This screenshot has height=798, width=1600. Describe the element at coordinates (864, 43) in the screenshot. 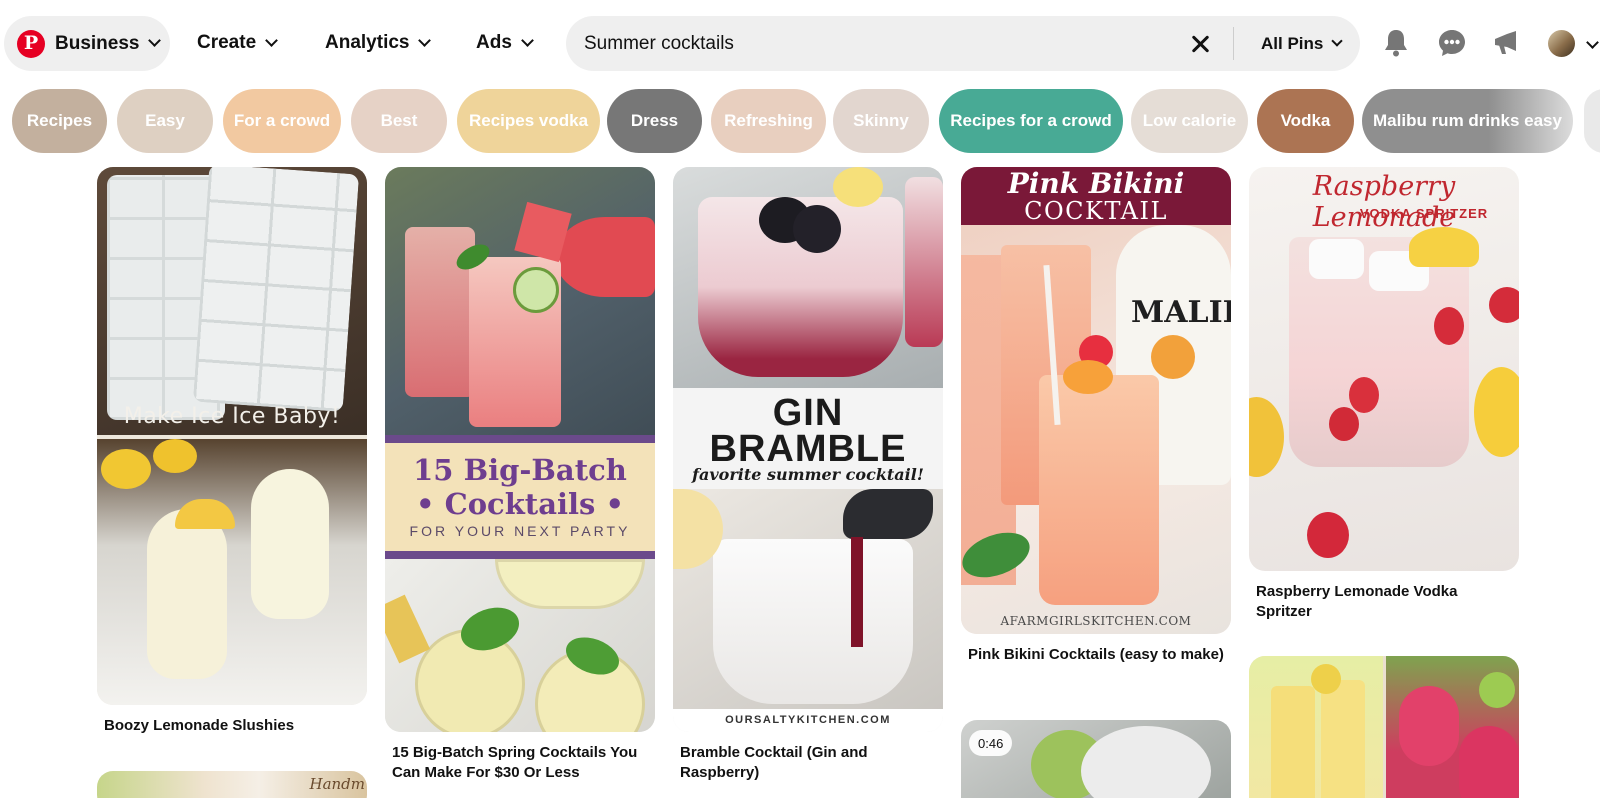

I see `search-input` at that location.